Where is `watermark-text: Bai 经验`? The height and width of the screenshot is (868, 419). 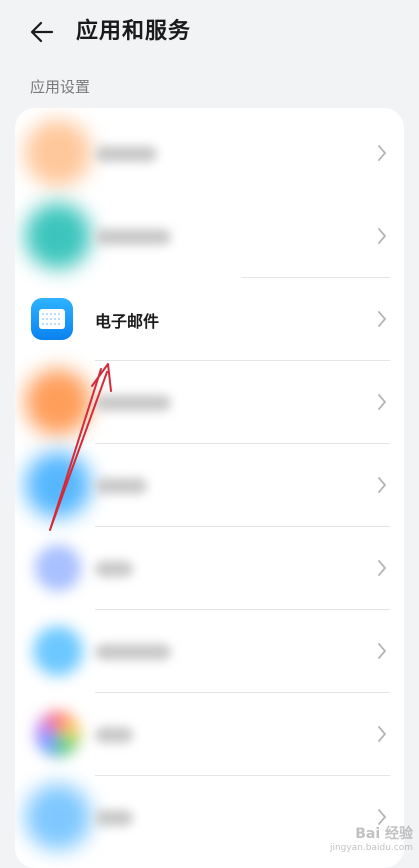 watermark-text: Bai 经验 is located at coordinates (384, 834).